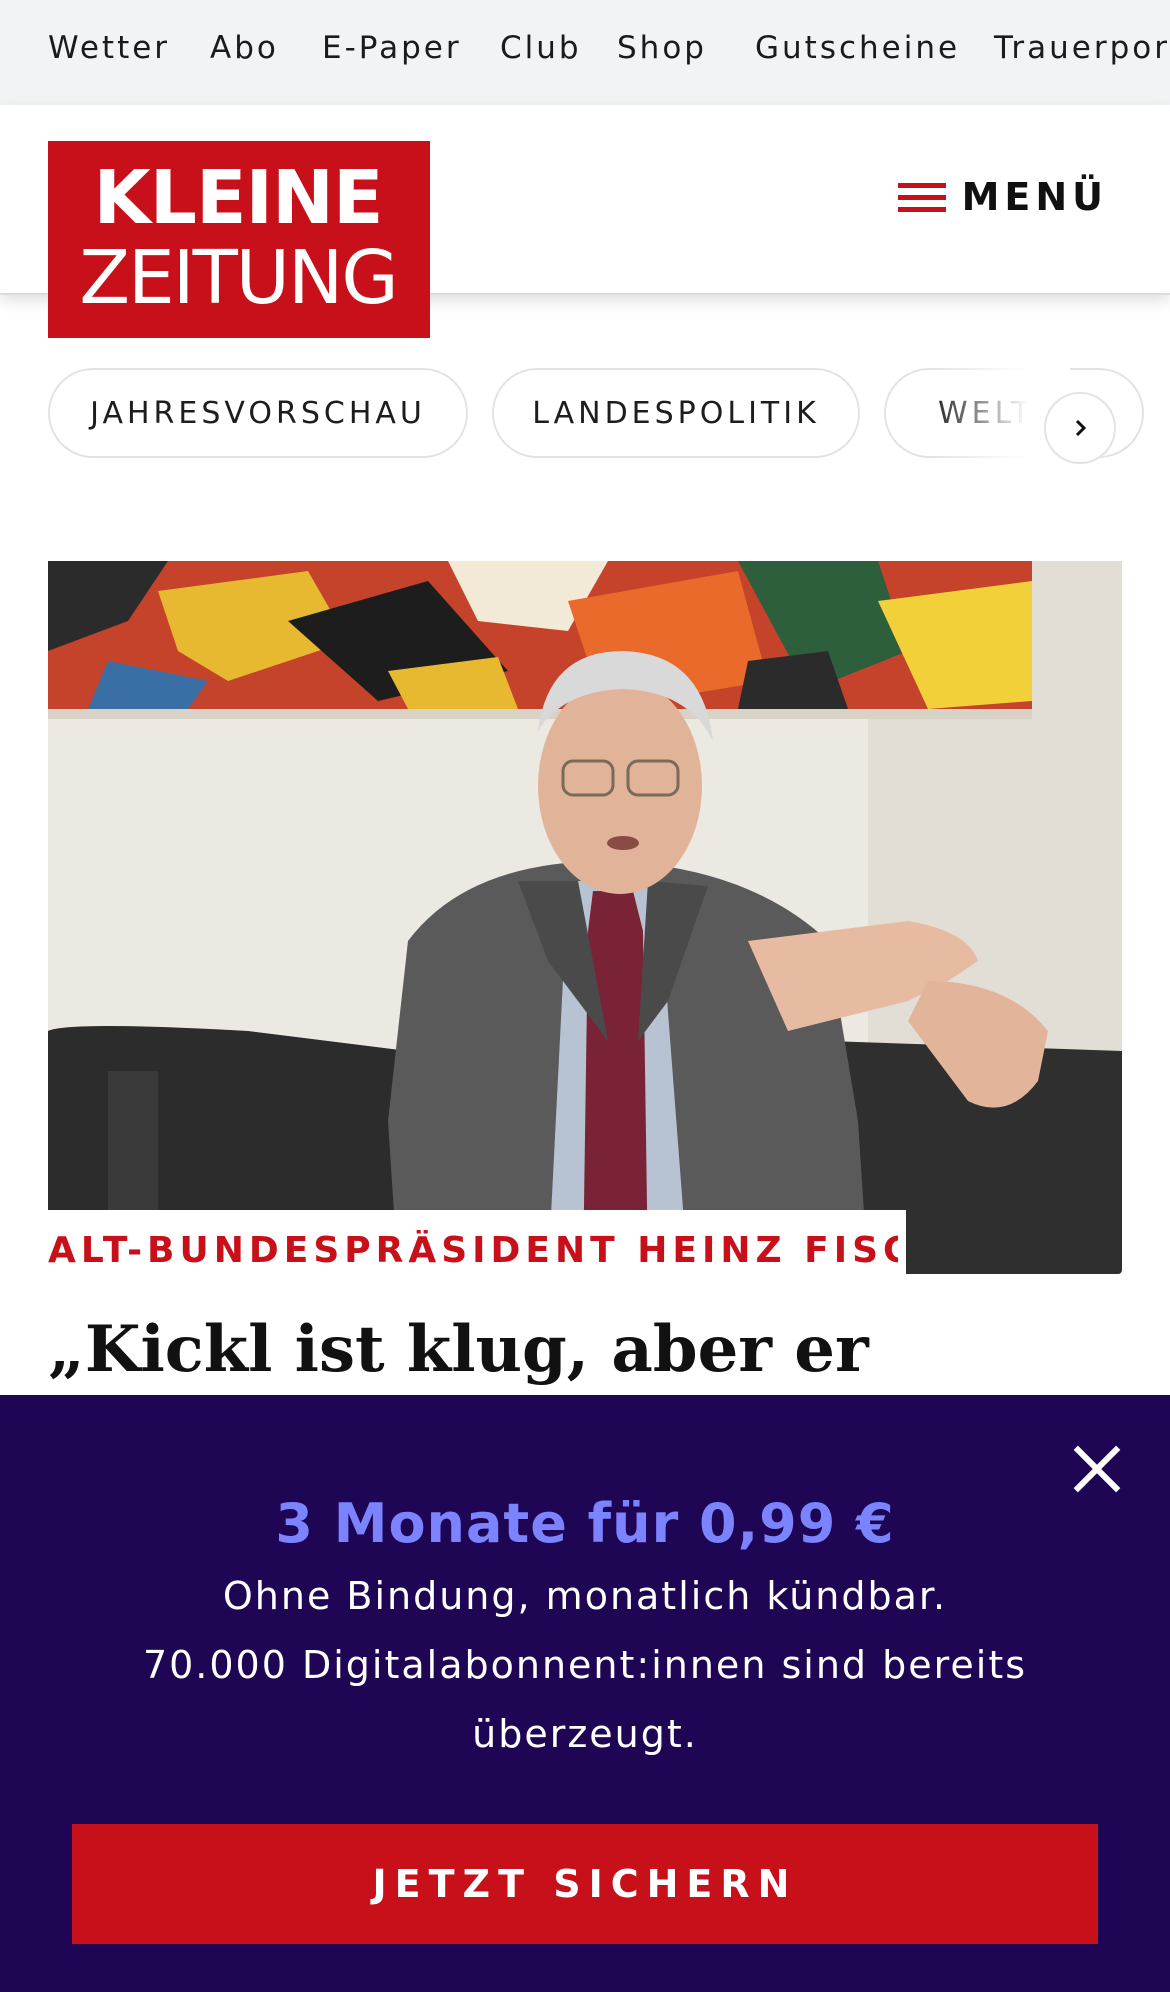 The height and width of the screenshot is (1992, 1170). I want to click on logo-text-line2: ZEITUNG, so click(238, 278).